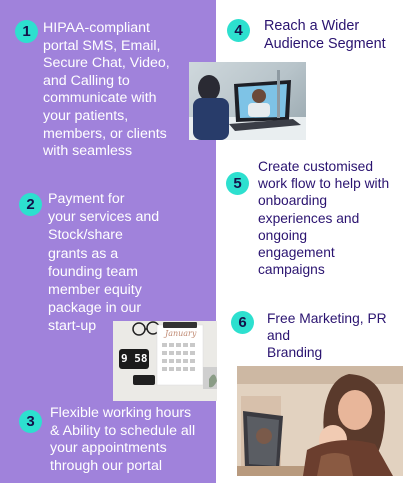  Describe the element at coordinates (247, 105) in the screenshot. I see `video-call-illustration` at that location.